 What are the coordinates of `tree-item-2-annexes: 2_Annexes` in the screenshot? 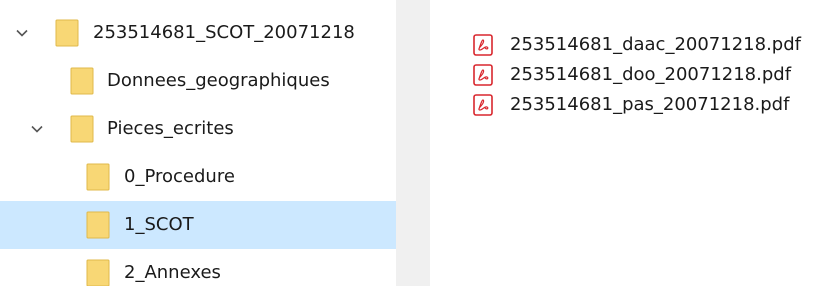 It's located at (198, 267).